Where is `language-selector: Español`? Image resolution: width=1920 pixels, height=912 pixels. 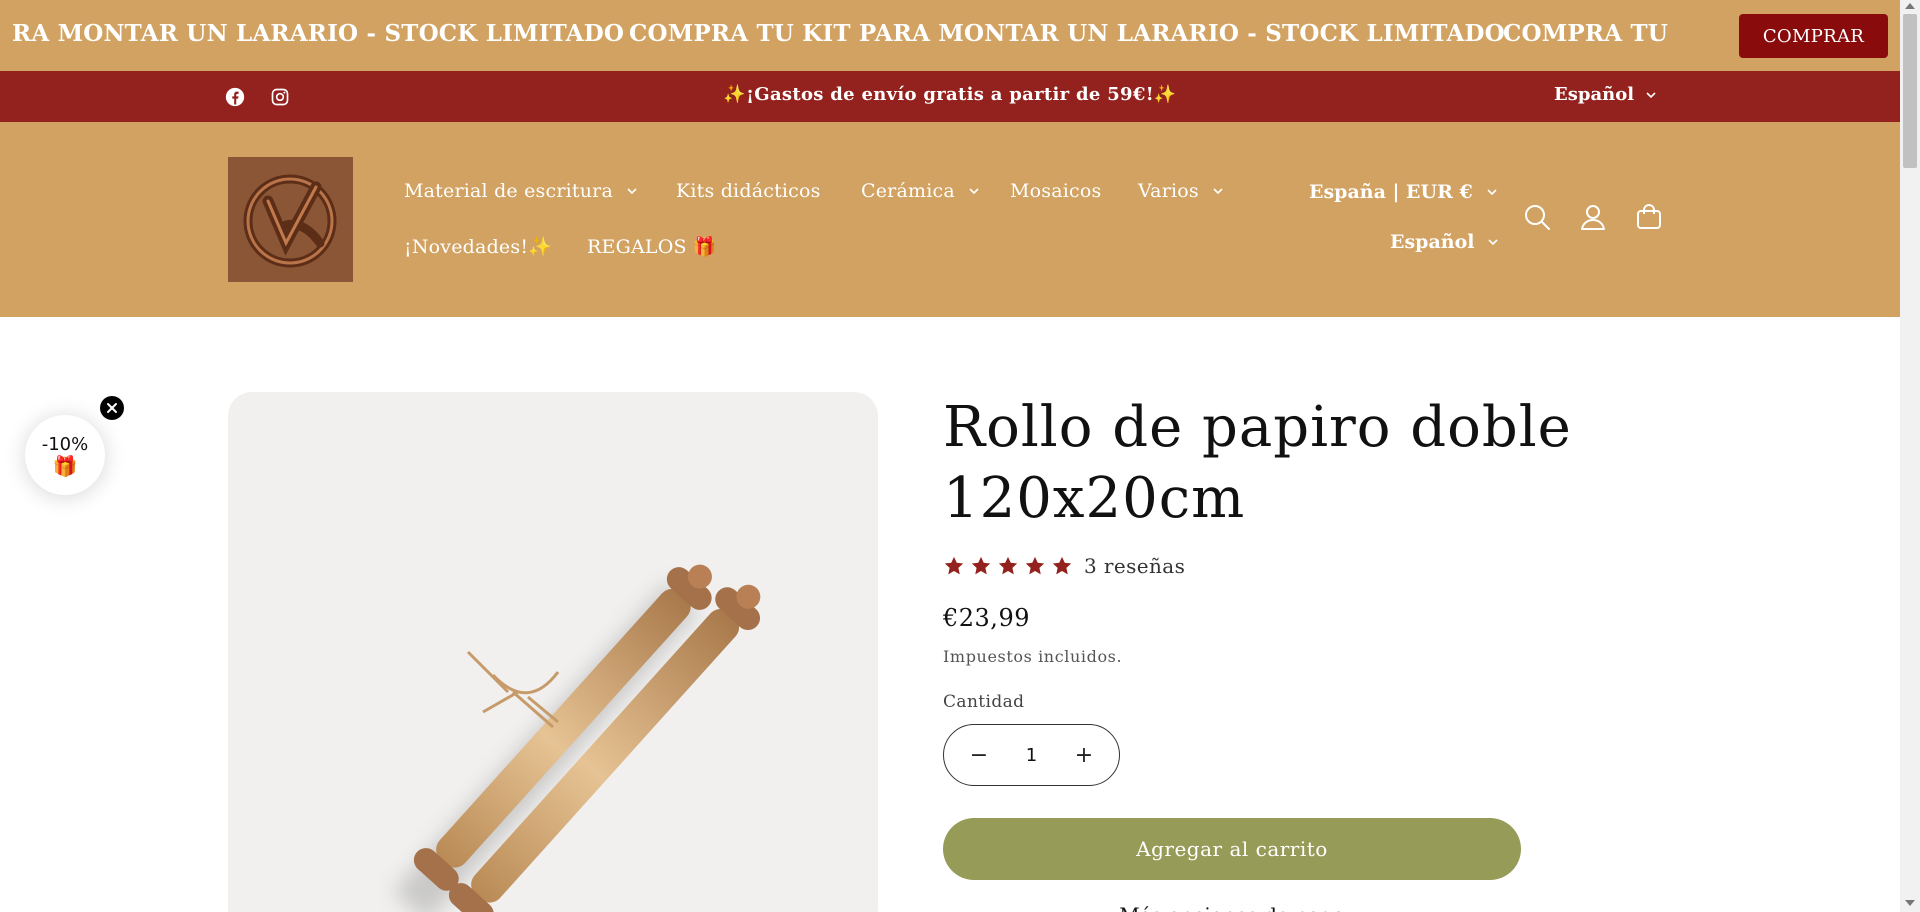 language-selector: Español is located at coordinates (1445, 242).